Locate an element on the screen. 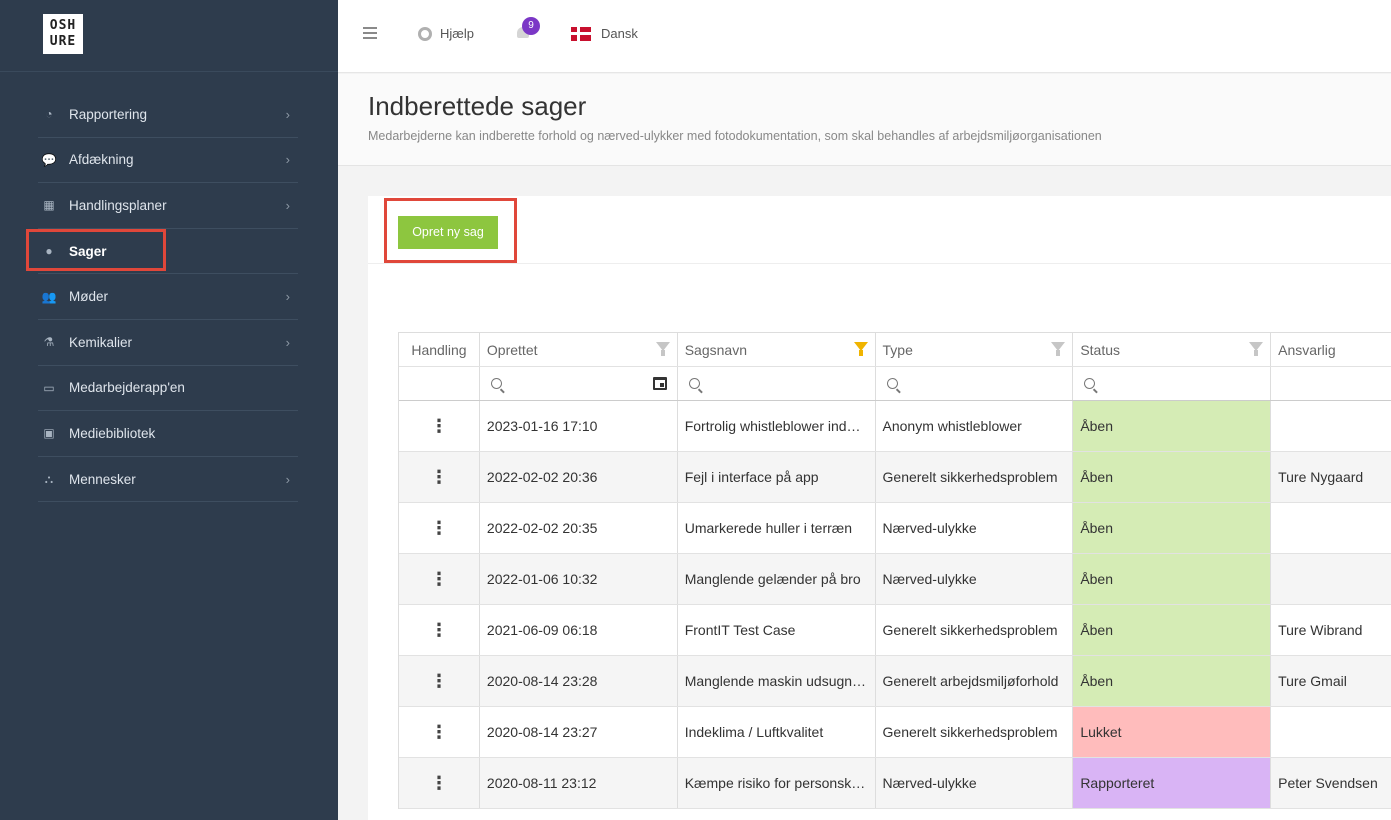 Image resolution: width=1391 pixels, height=820 pixels. active-filter-icon is located at coordinates (860, 349).